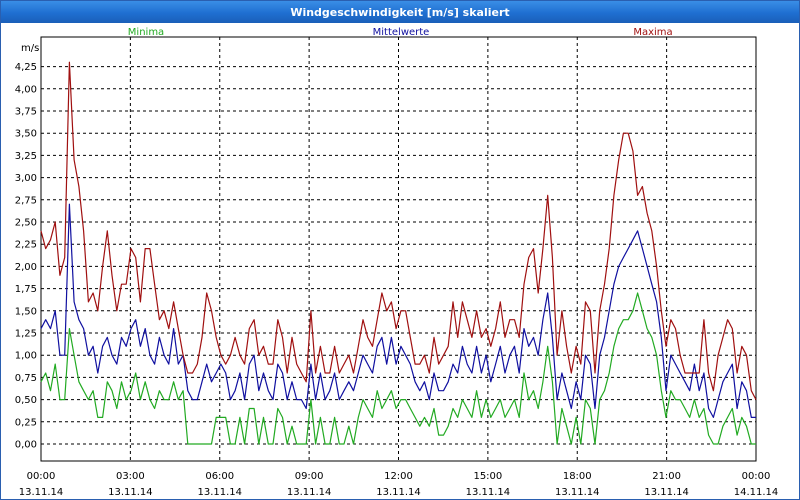 This screenshot has height=500, width=800. Describe the element at coordinates (26, 178) in the screenshot. I see `y-tick-label: 3,00` at that location.